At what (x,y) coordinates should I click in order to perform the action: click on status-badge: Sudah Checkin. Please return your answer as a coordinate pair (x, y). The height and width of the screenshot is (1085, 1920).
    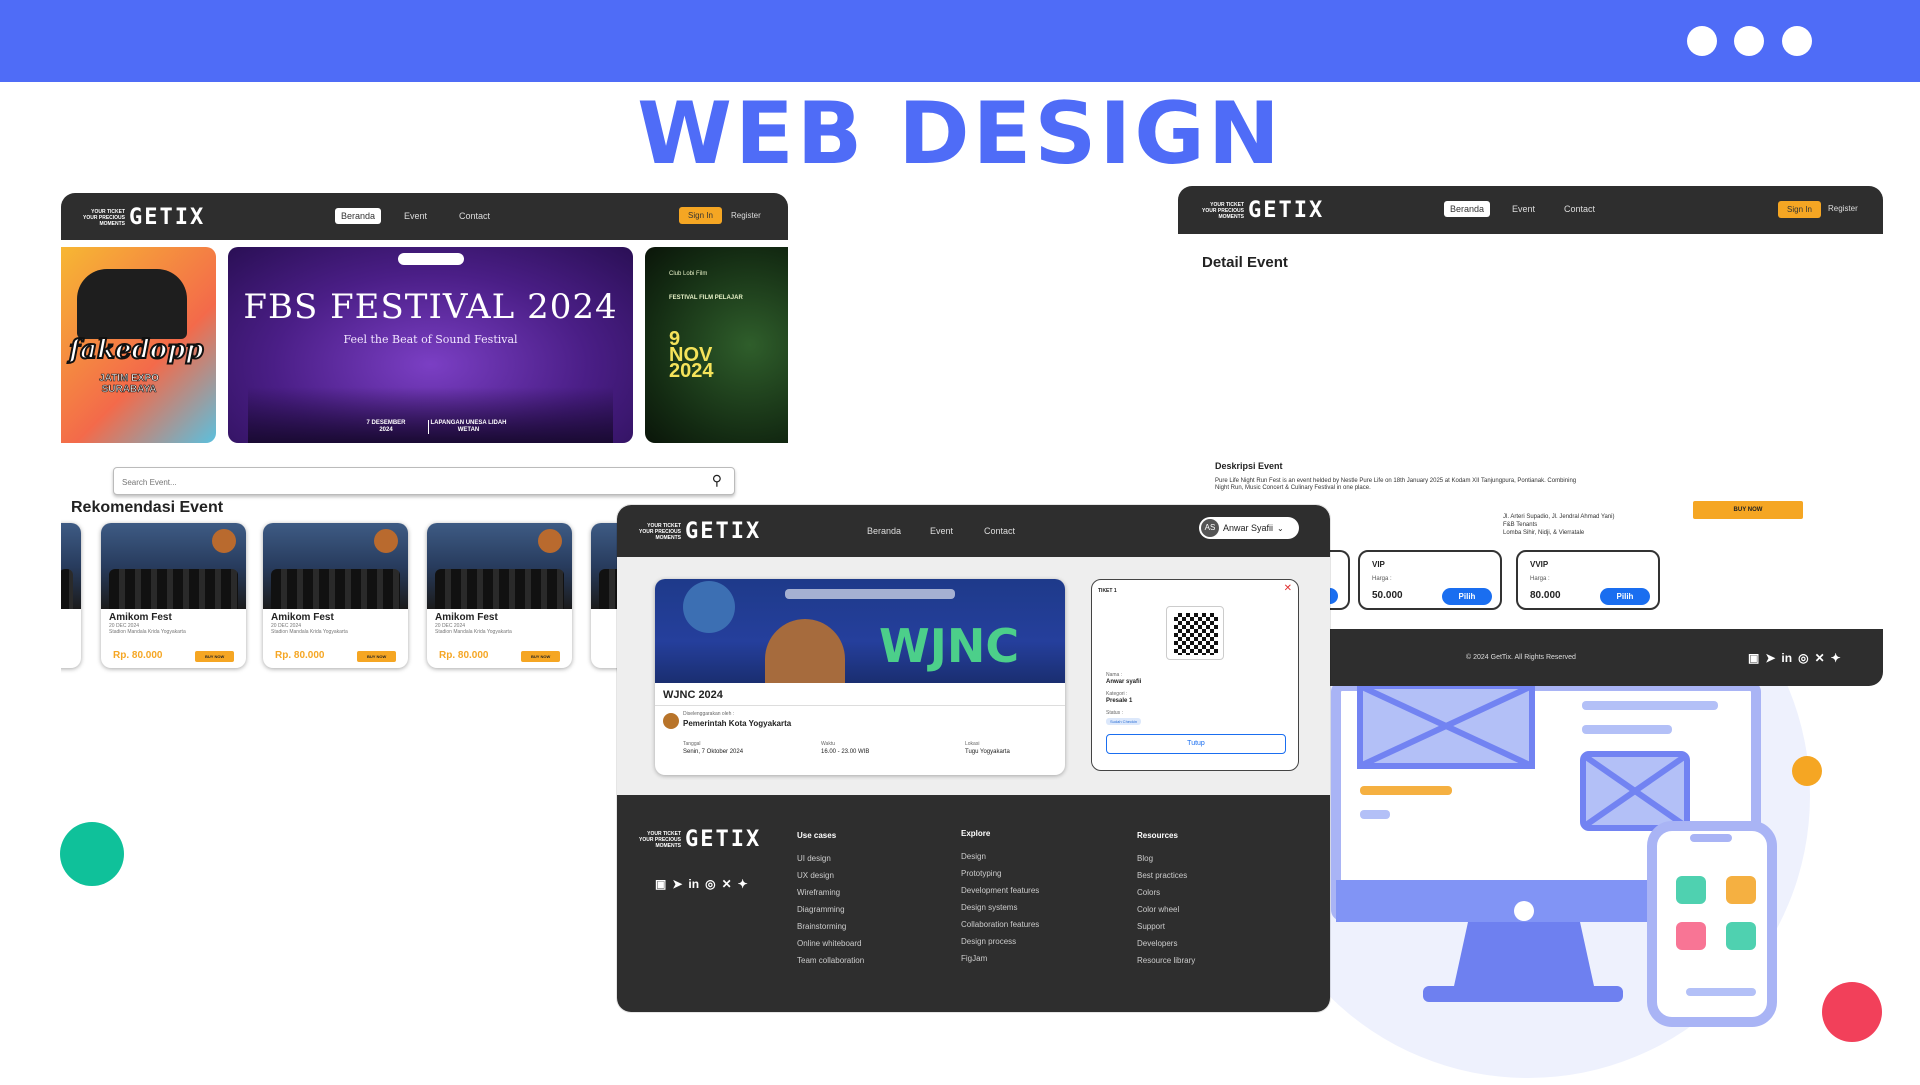
    Looking at the image, I should click on (1124, 721).